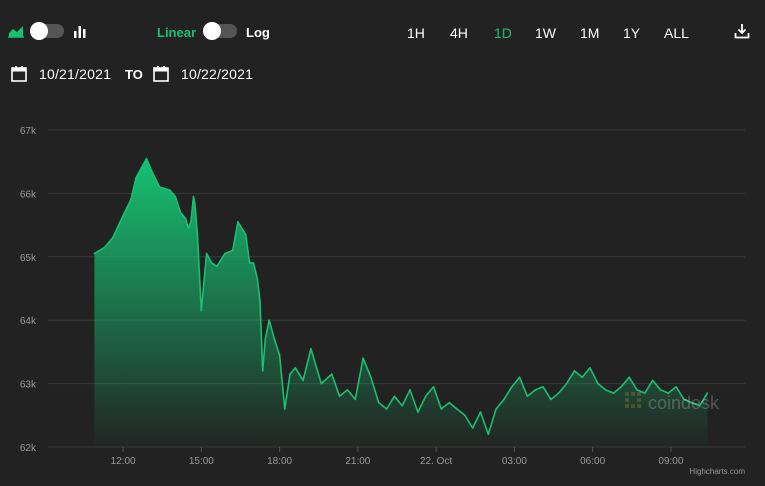 The width and height of the screenshot is (765, 486). What do you see at coordinates (684, 403) in the screenshot?
I see `watermark-text: coindesk` at bounding box center [684, 403].